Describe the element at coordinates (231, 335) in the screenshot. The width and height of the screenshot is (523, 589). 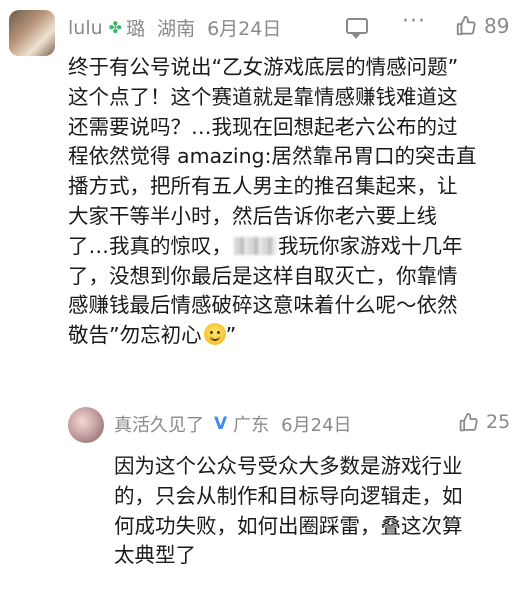
I see `comment-line-part: ”` at that location.